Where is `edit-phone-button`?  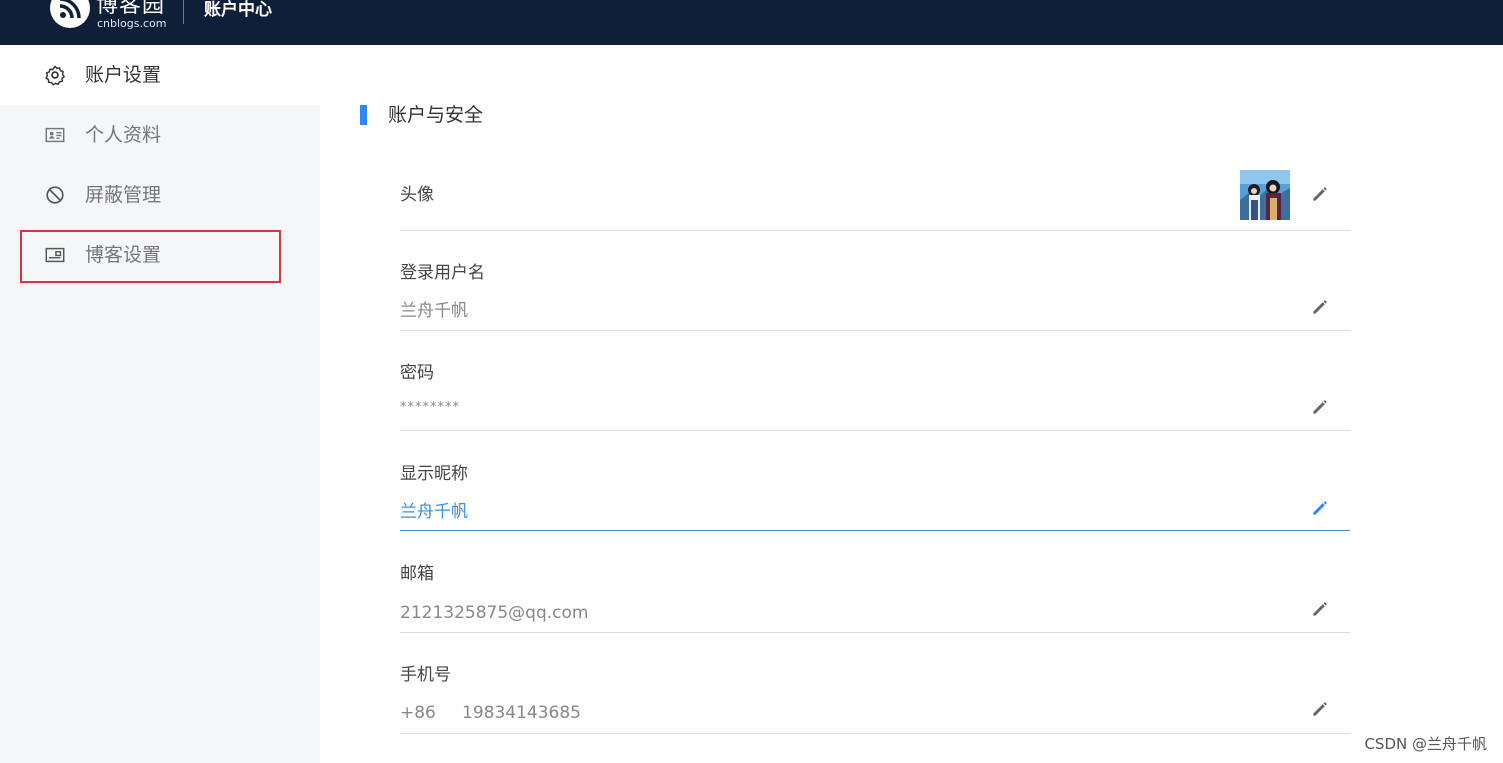
edit-phone-button is located at coordinates (1320, 709).